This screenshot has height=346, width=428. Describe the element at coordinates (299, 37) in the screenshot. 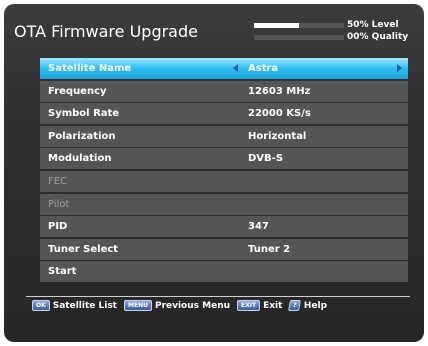

I see `signal-quality-bar` at that location.